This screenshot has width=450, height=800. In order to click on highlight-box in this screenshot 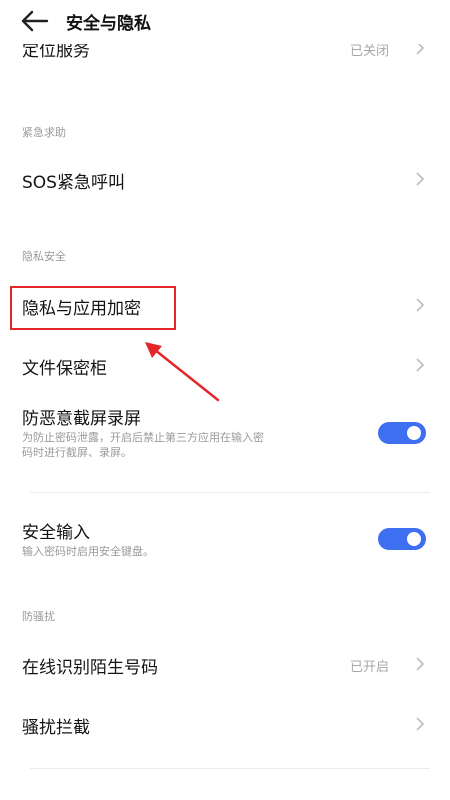, I will do `click(93, 308)`.